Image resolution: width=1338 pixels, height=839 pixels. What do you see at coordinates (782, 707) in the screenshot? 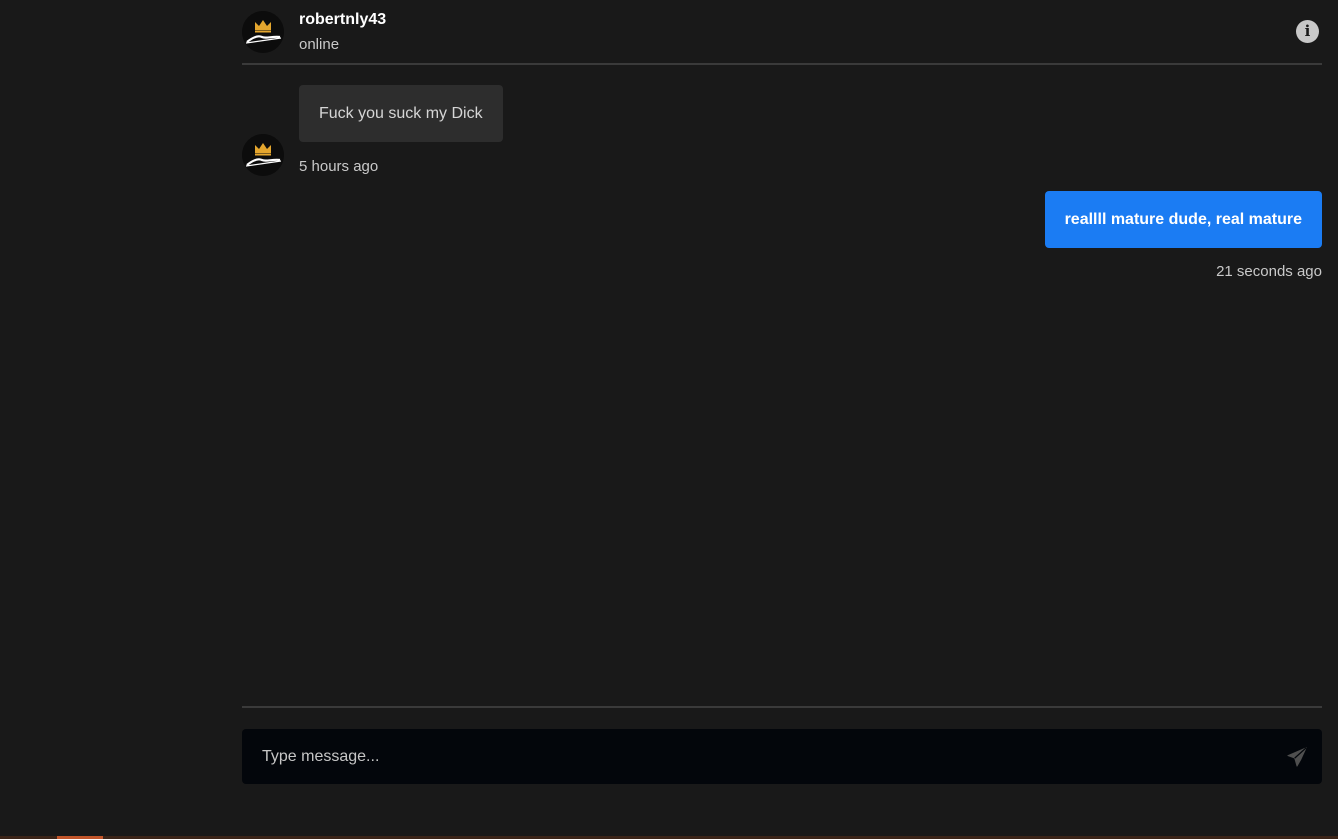
I see `composer-divider` at bounding box center [782, 707].